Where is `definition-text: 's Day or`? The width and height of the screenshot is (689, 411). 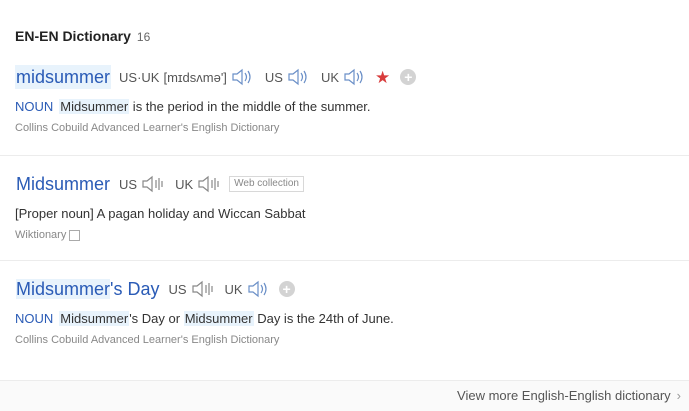 definition-text: 's Day or is located at coordinates (156, 318).